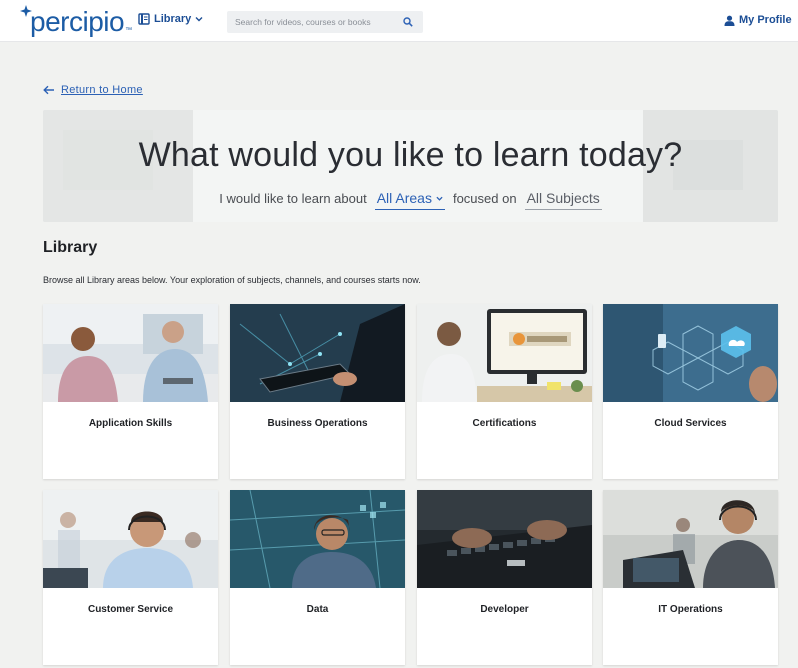 The image size is (798, 668). I want to click on card-image-business-operations, so click(317, 353).